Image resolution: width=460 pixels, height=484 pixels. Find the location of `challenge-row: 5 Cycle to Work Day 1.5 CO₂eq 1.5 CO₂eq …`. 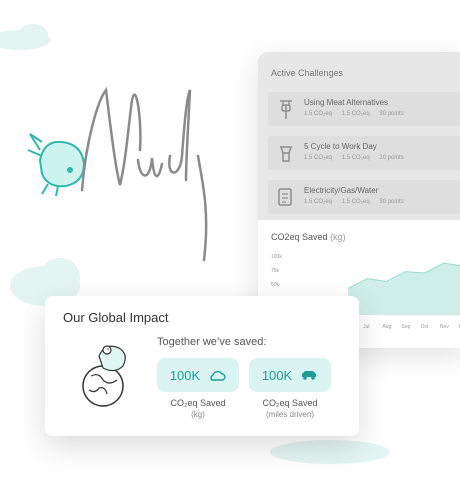

challenge-row: 5 Cycle to Work Day 1.5 CO₂eq 1.5 CO₂eq … is located at coordinates (364, 153).